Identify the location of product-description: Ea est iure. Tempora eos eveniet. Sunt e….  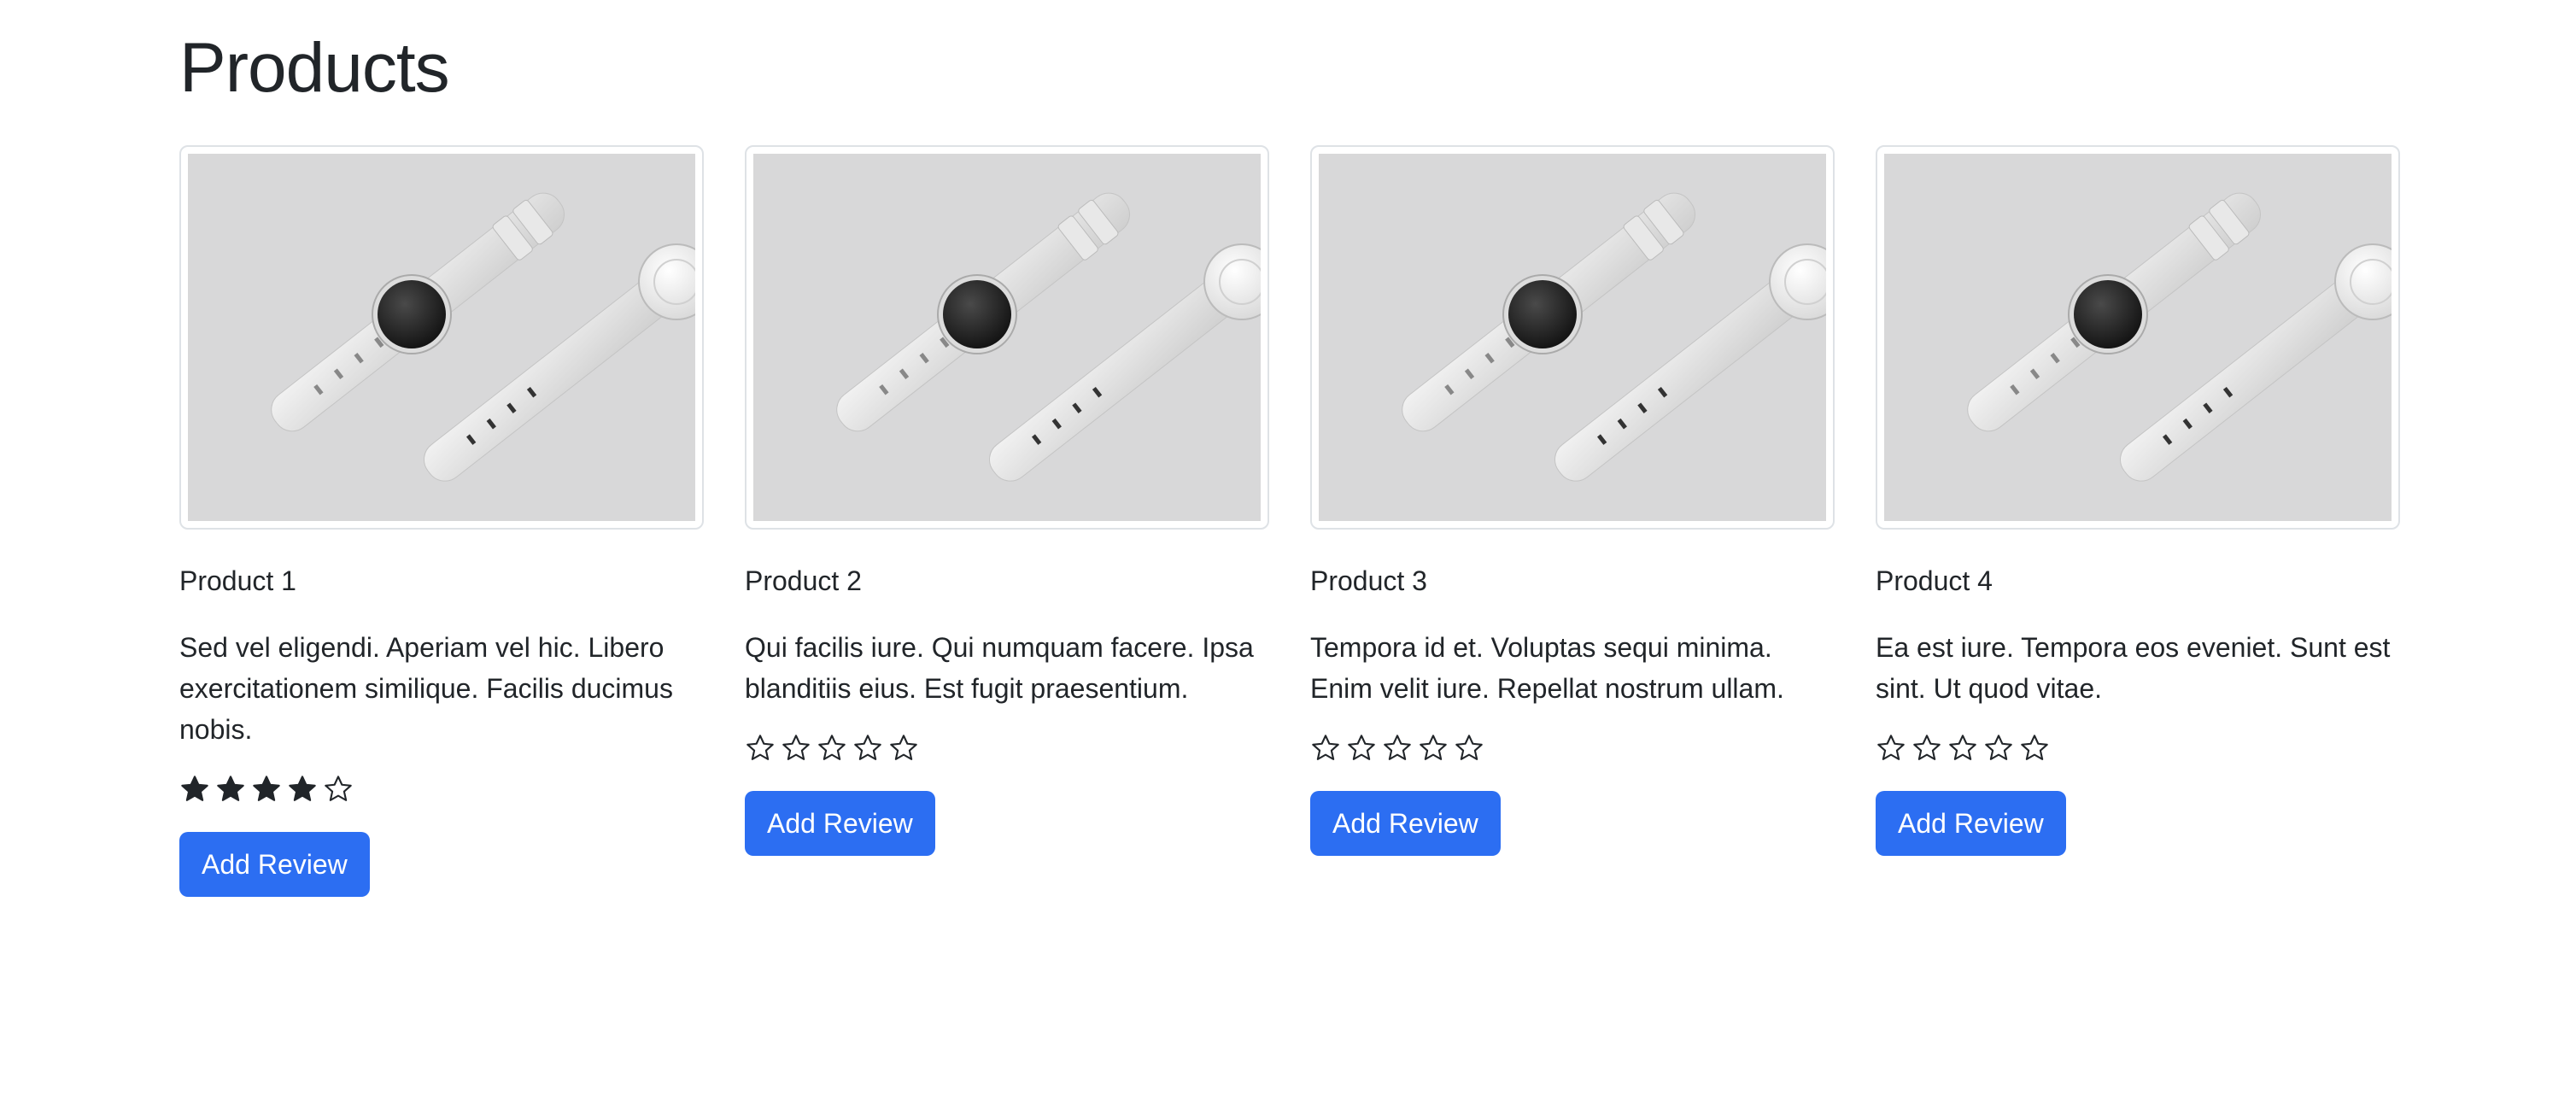
(2133, 668).